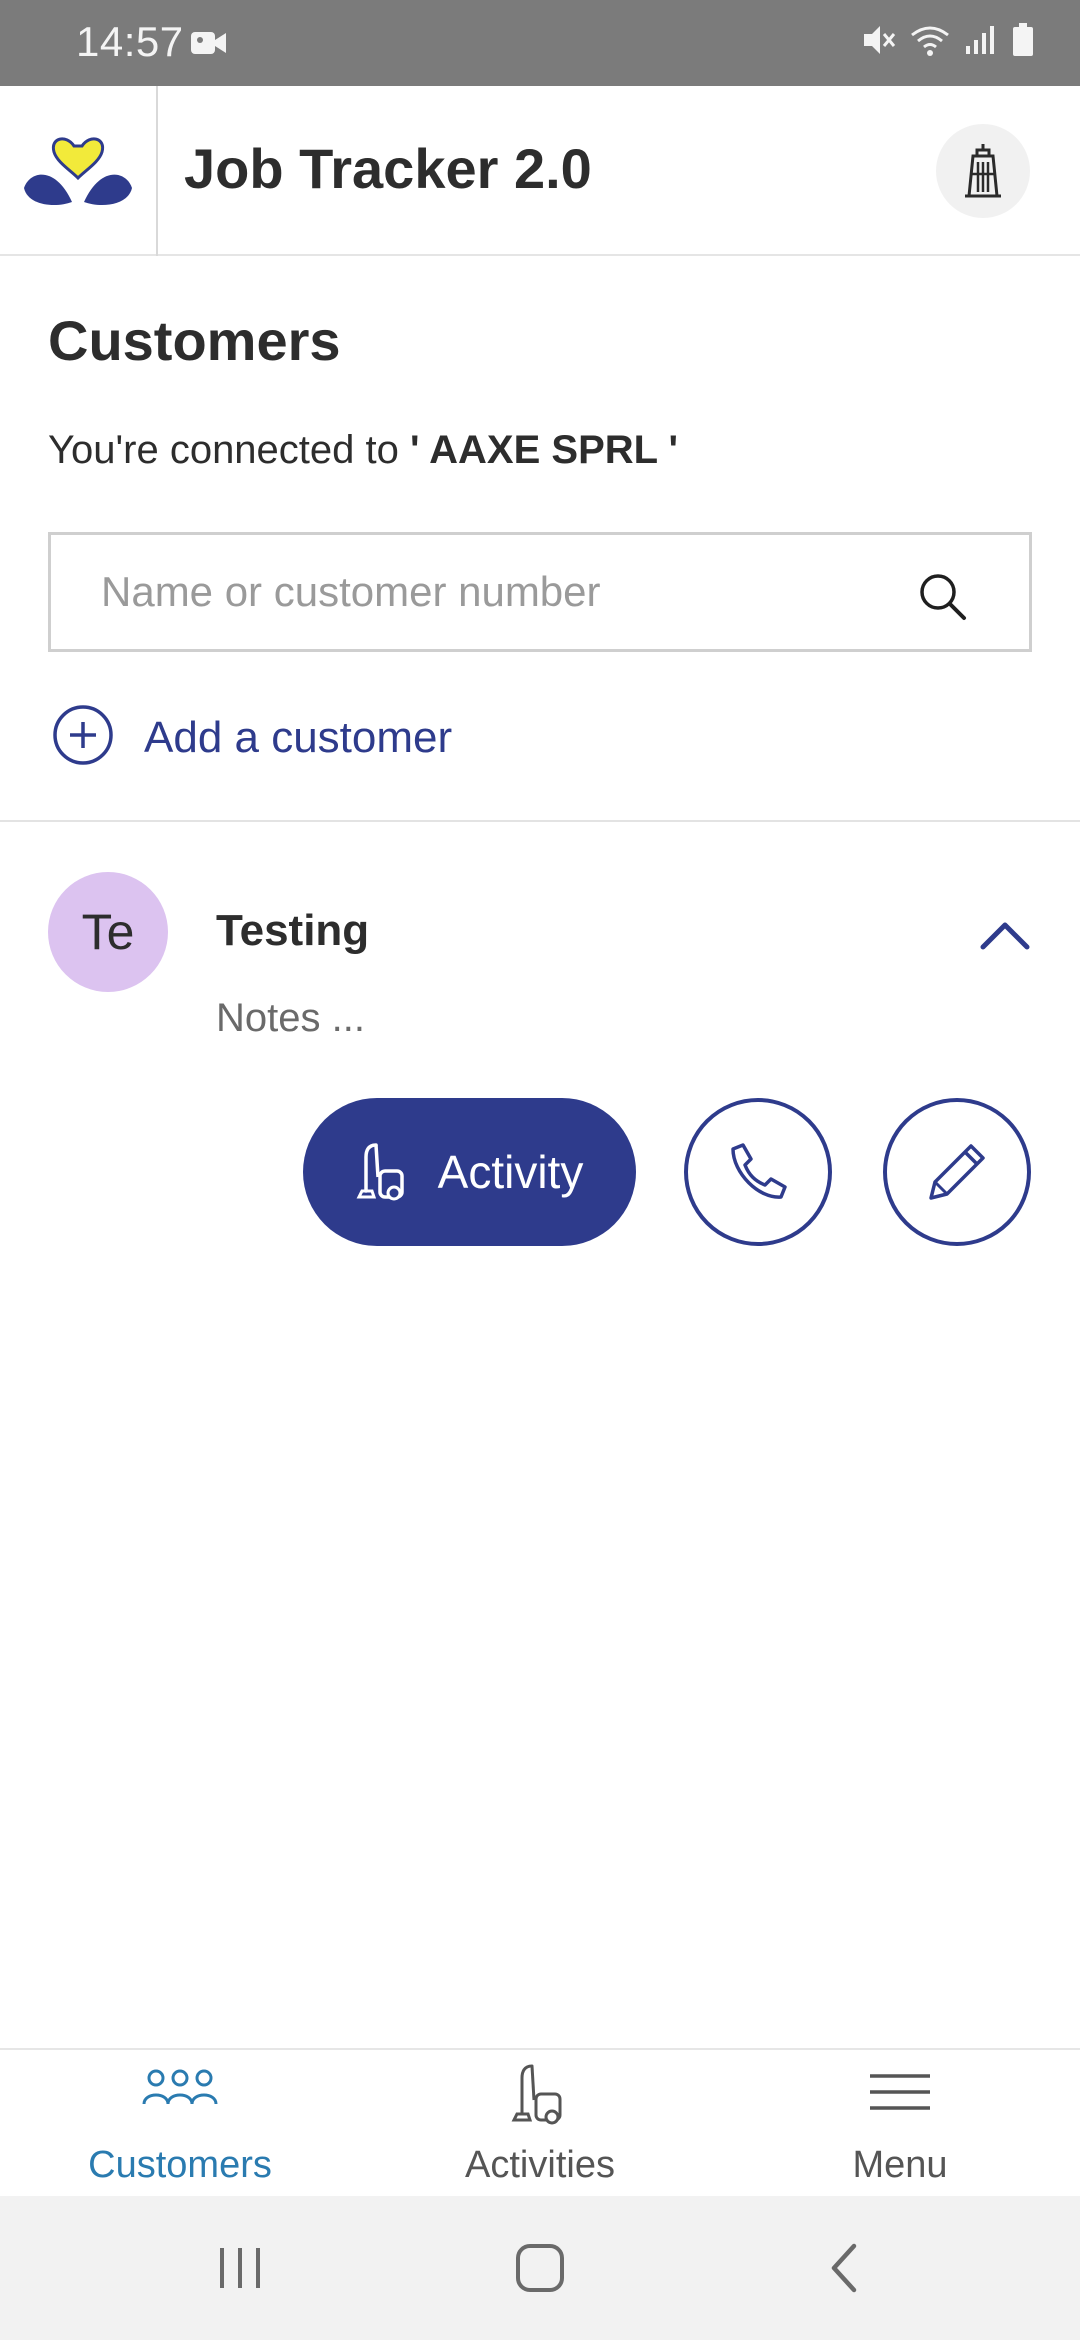  I want to click on nav-item-customers: Customers, so click(180, 2123).